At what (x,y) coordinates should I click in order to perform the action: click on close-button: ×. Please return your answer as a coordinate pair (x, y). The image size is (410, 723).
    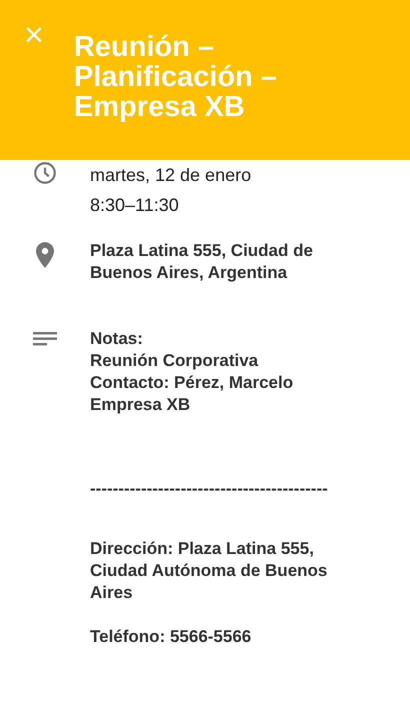
    Looking at the image, I should click on (34, 35).